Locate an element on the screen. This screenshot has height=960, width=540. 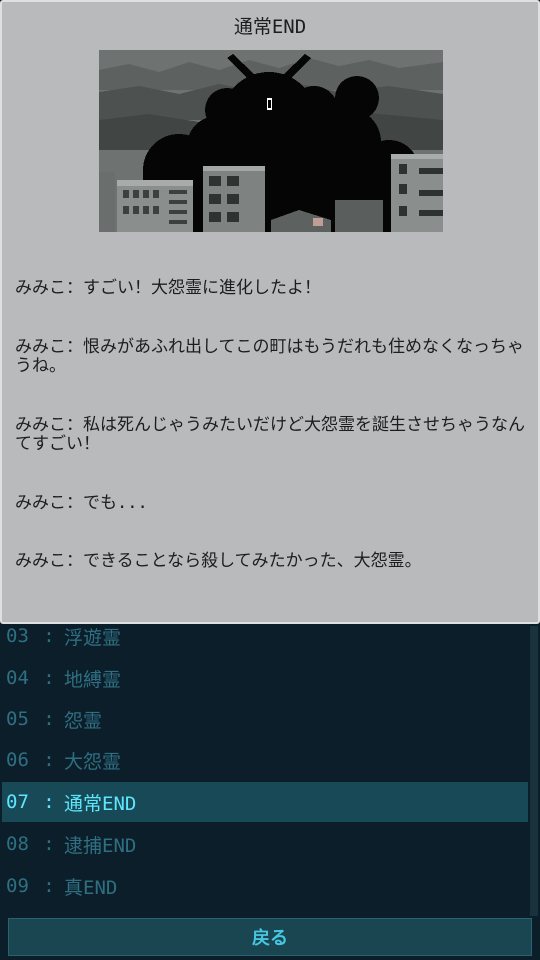
list-item-ending-08: 08 : 逮捕END is located at coordinates (265, 844).